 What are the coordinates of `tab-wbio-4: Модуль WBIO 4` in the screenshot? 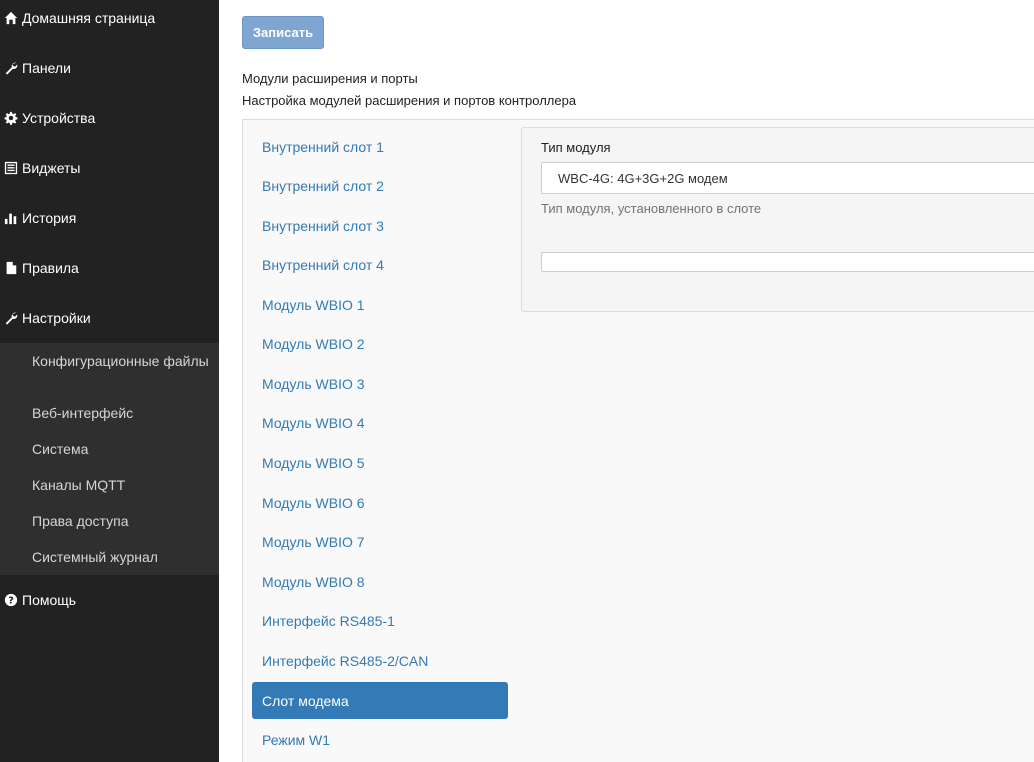 It's located at (380, 422).